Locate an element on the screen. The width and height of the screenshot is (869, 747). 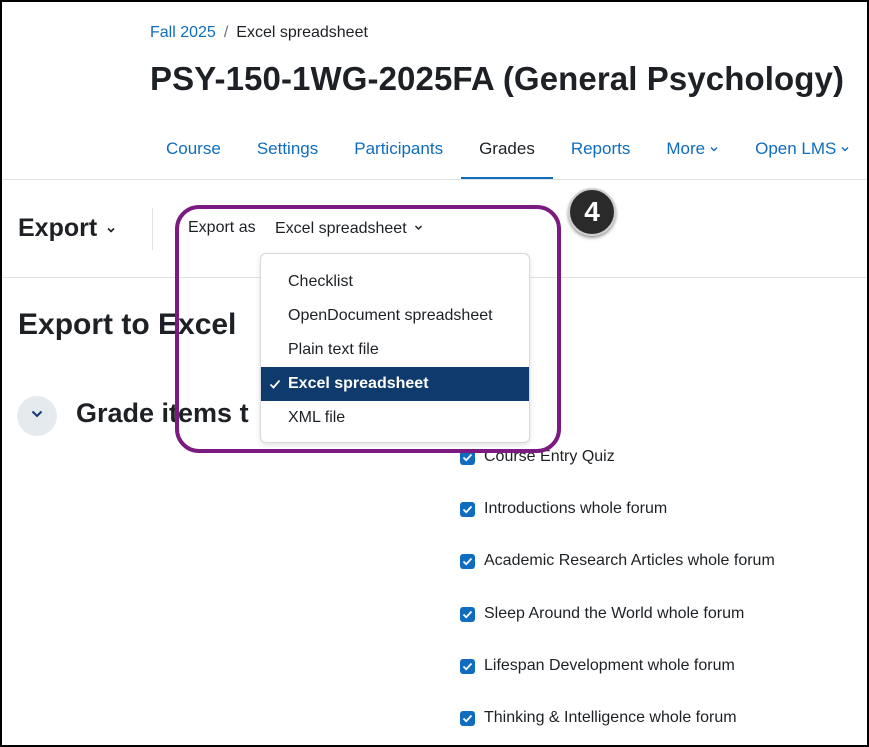
dropdown-item-plain-text: Plain text file is located at coordinates (395, 350).